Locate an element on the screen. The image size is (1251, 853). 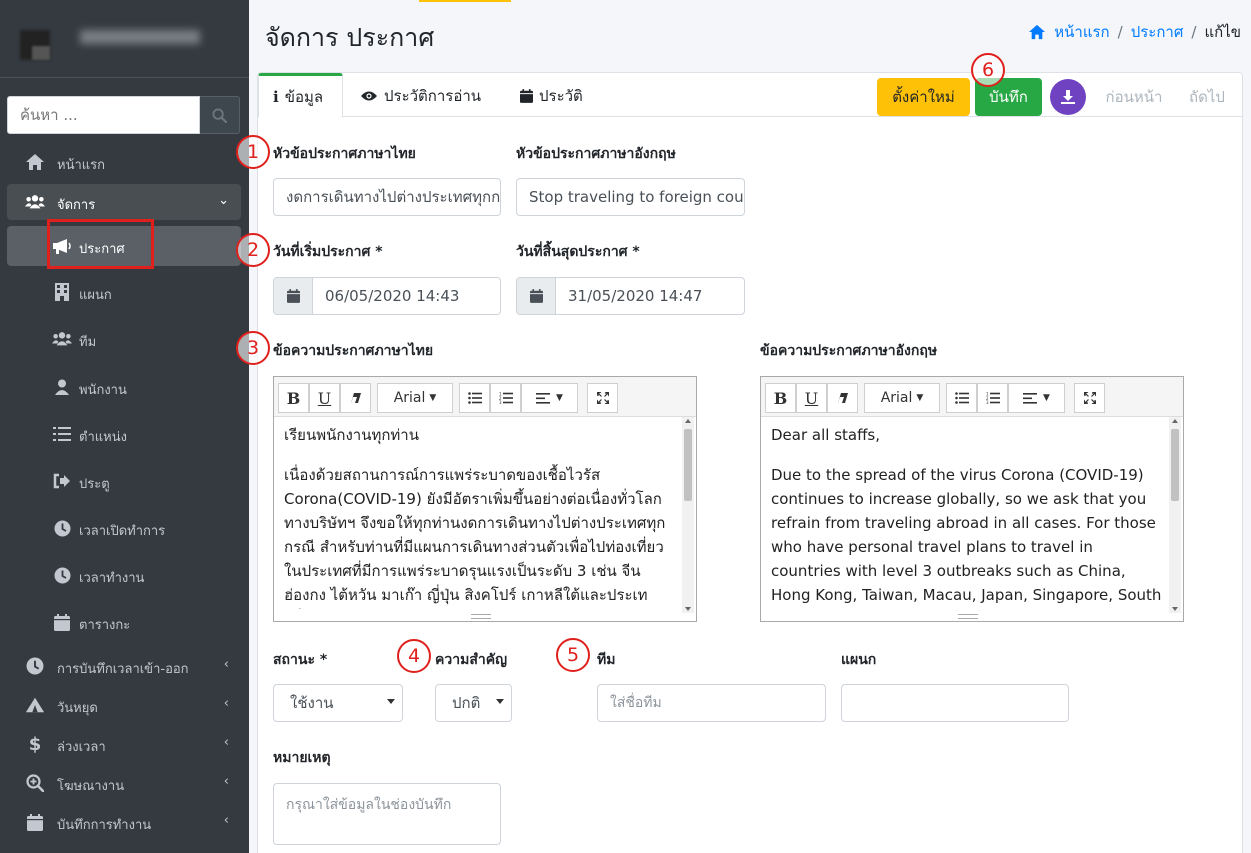
sidebar-item-work-time: เวลาทำงาน is located at coordinates (124, 575).